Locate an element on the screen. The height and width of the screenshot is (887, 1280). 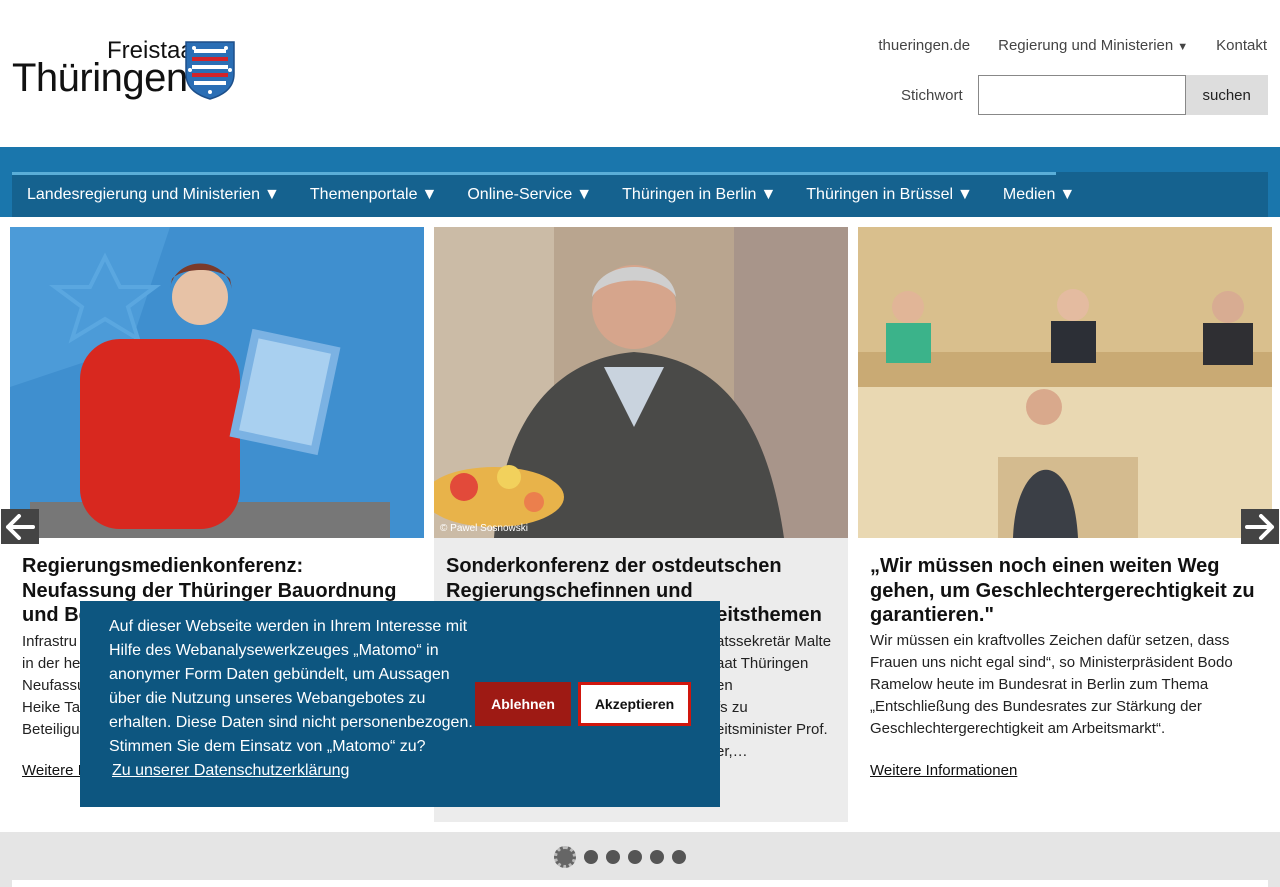
carousel-pager is located at coordinates (620, 857).